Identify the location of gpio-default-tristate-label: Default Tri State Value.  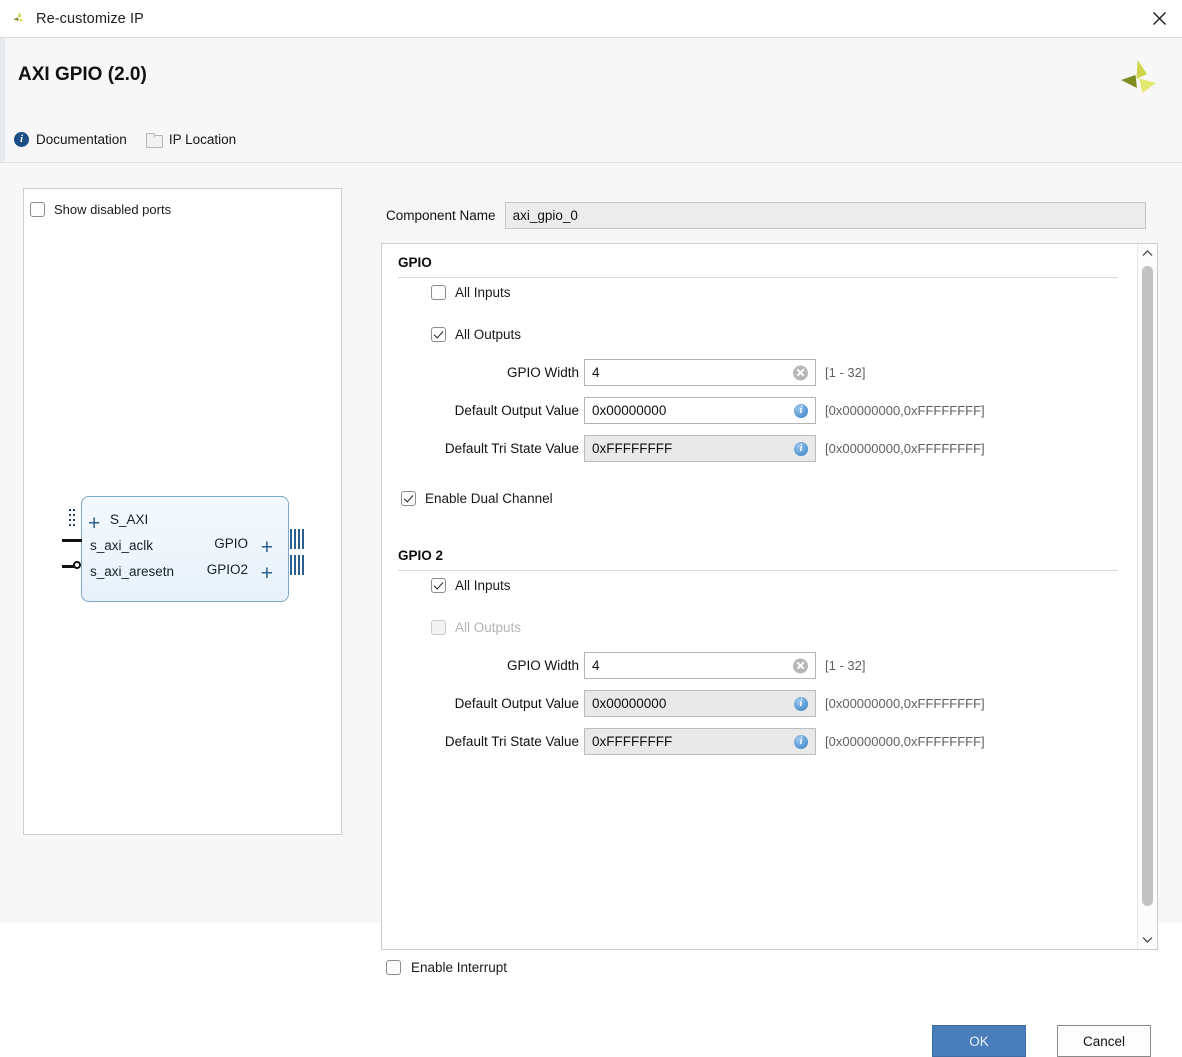
(511, 448).